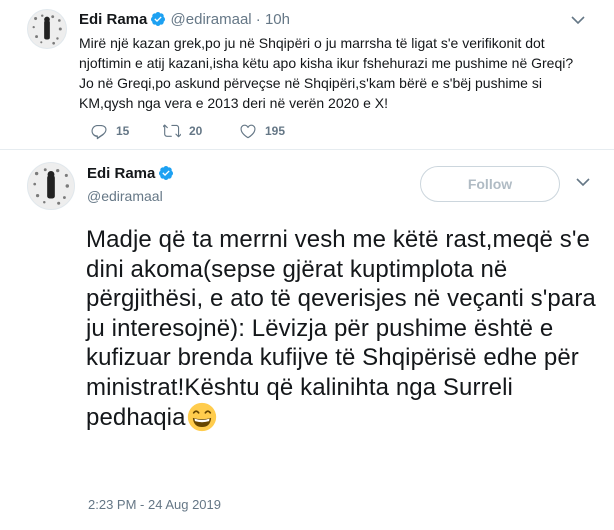 This screenshot has width=614, height=530. Describe the element at coordinates (172, 131) in the screenshot. I see `retweet-icon` at that location.